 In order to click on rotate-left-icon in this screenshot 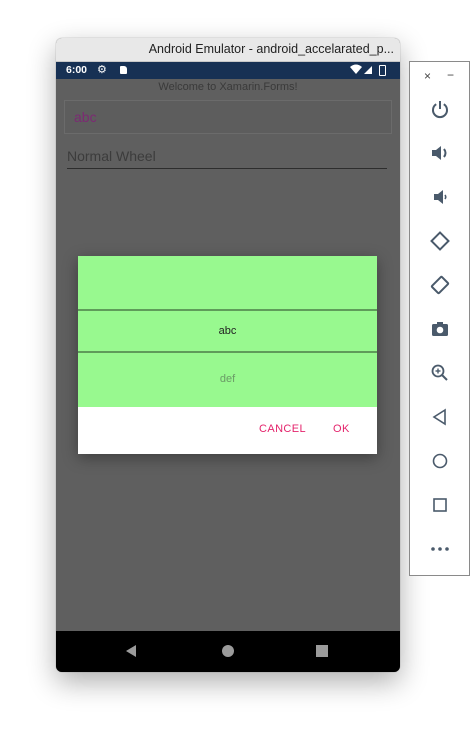, I will do `click(439, 241)`.